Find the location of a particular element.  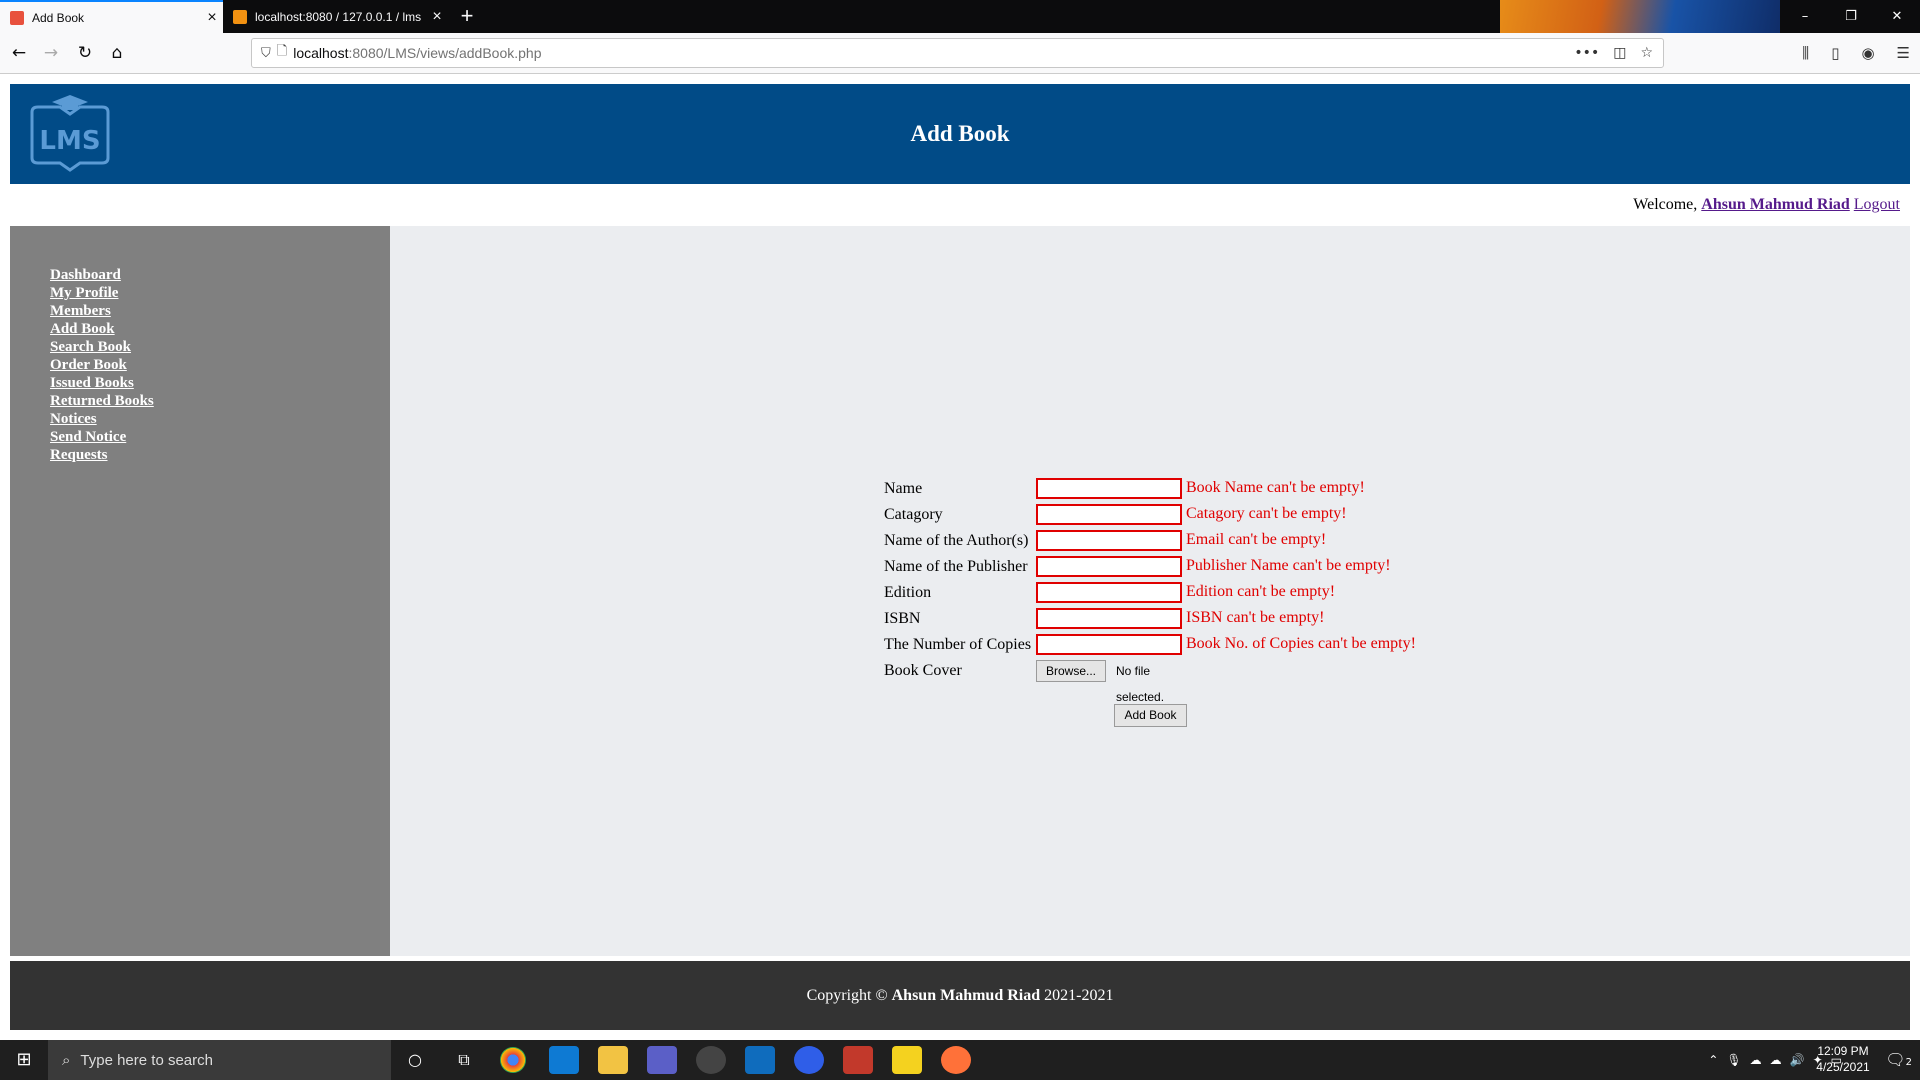

file-explorer-icon is located at coordinates (613, 1060).